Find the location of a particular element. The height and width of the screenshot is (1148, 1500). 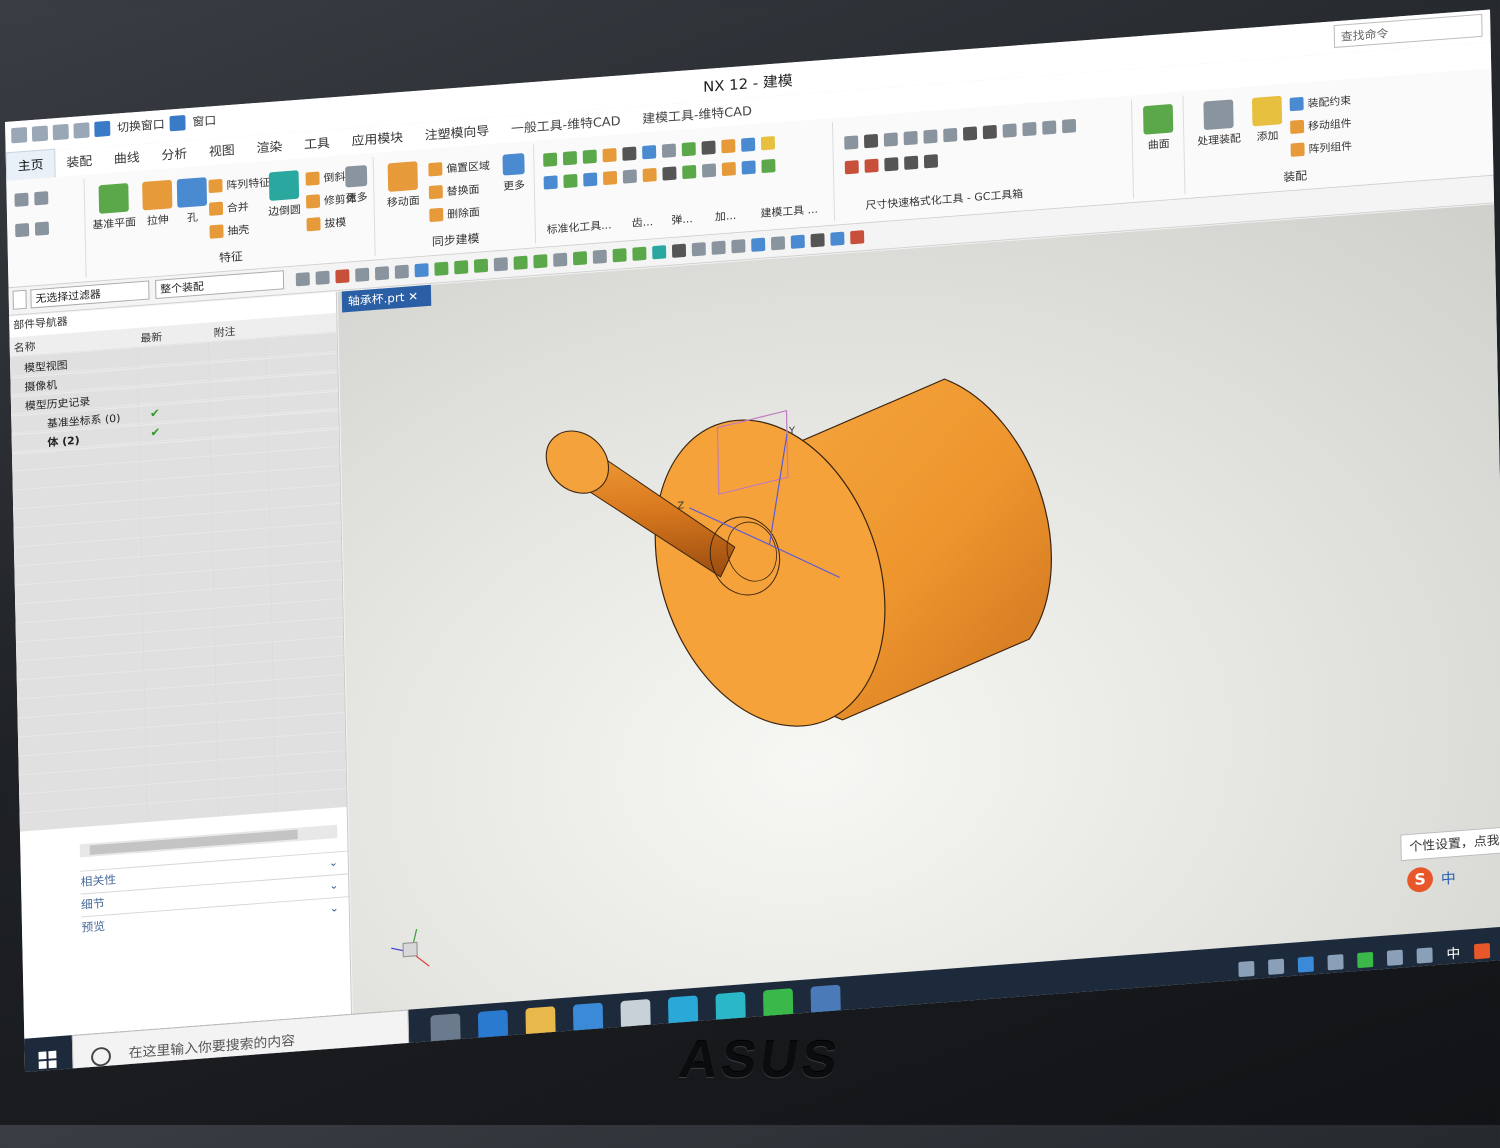

iqiyi-icon is located at coordinates (778, 1003).